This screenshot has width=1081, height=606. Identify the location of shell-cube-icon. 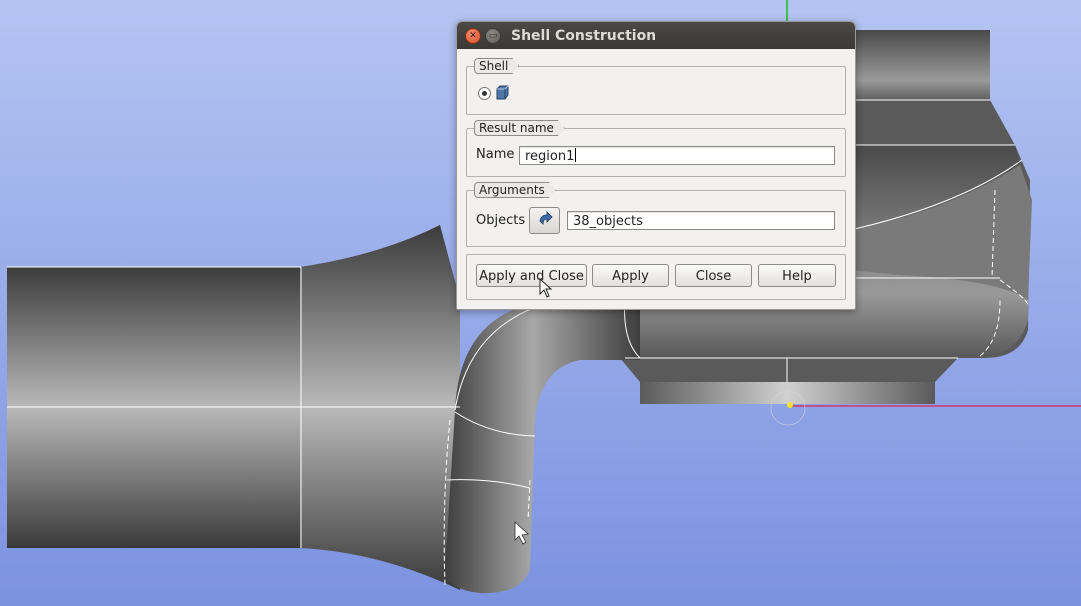
(502, 92).